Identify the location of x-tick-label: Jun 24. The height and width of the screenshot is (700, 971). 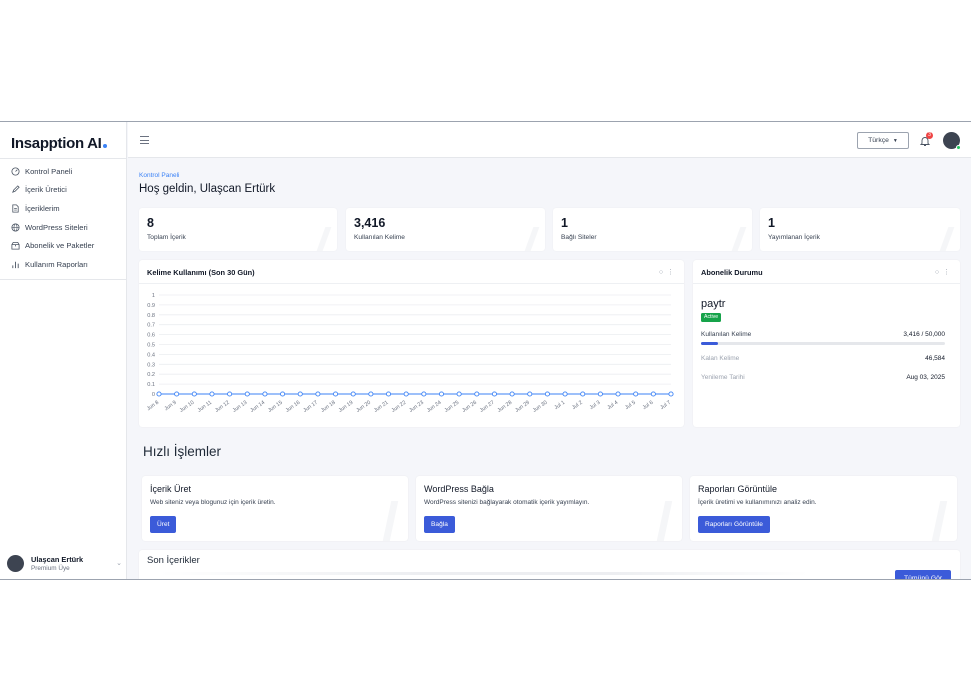
(434, 407).